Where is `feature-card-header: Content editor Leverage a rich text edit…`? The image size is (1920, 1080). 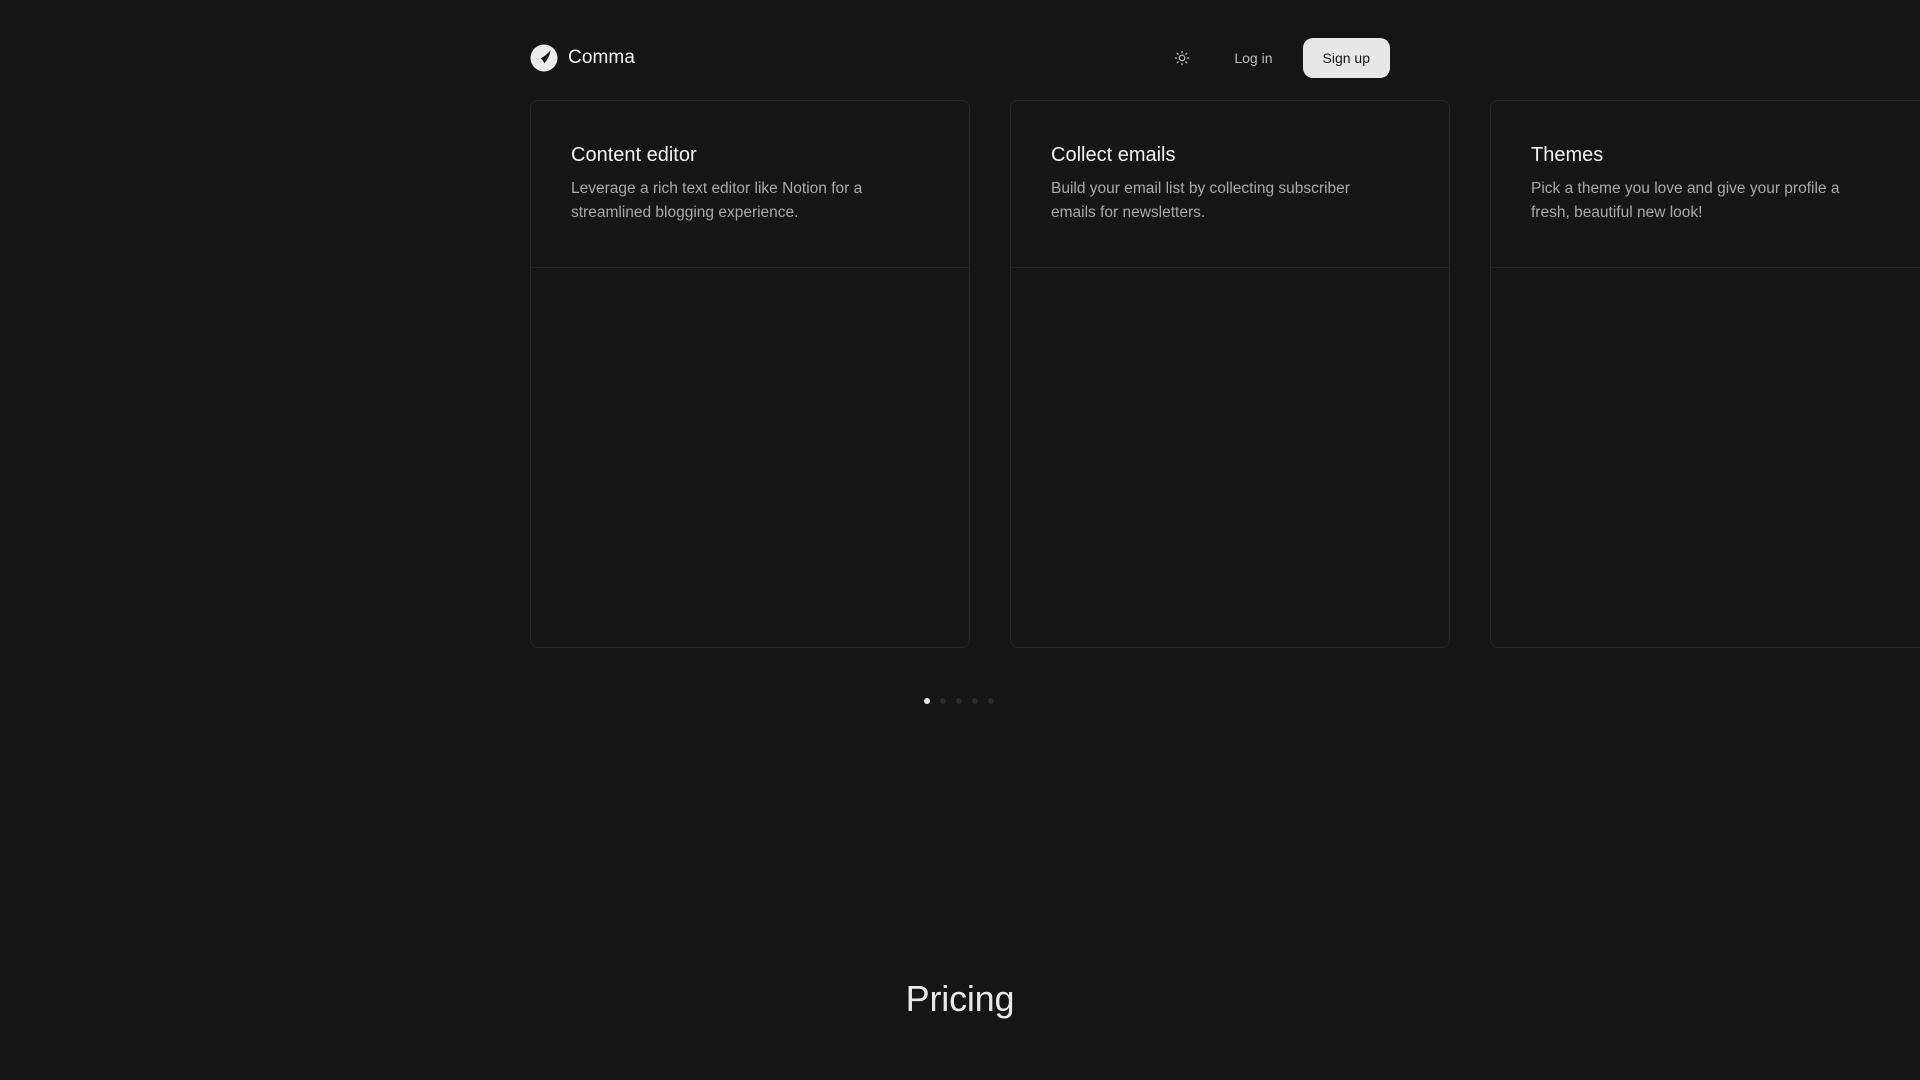
feature-card-header: Content editor Leverage a rich text edit… is located at coordinates (750, 184).